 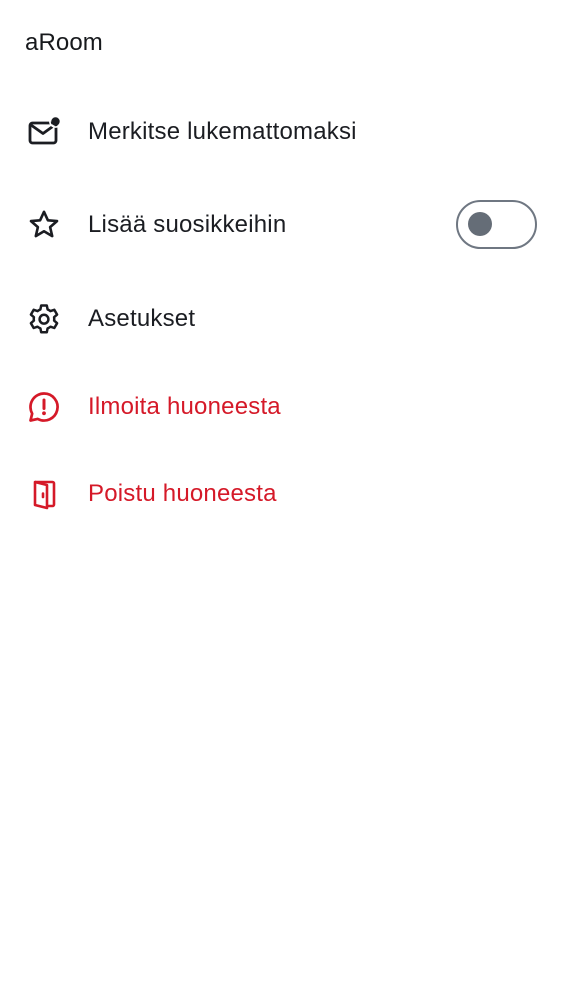 I want to click on menu-item-settings: Asetukset, so click(x=281, y=319).